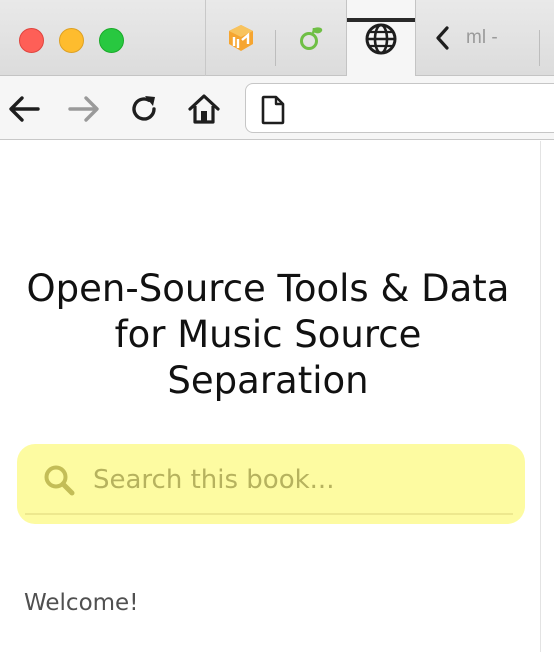 This screenshot has width=554, height=652. I want to click on reload-icon, so click(144, 108).